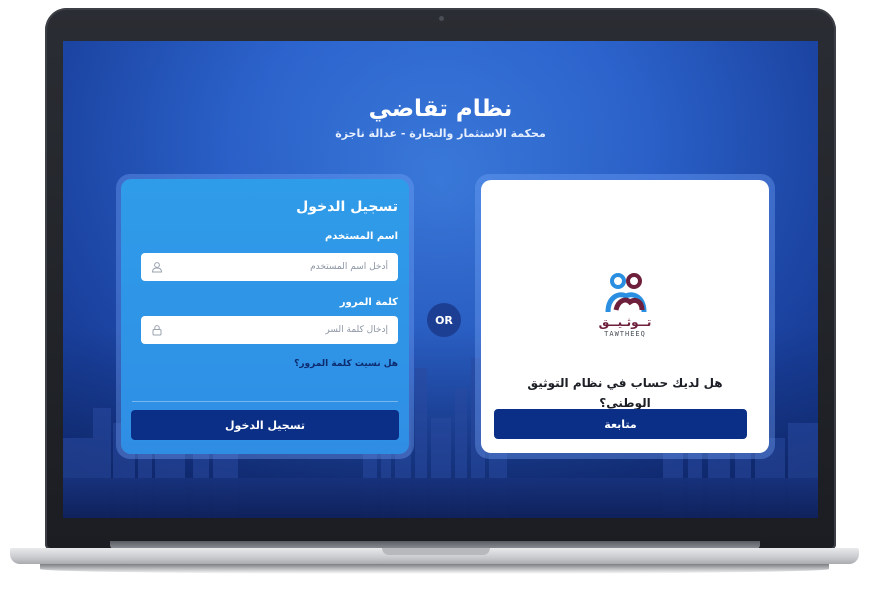 This screenshot has width=869, height=590. What do you see at coordinates (269, 267) in the screenshot?
I see `username-field: أدخل اسم المستخدم` at bounding box center [269, 267].